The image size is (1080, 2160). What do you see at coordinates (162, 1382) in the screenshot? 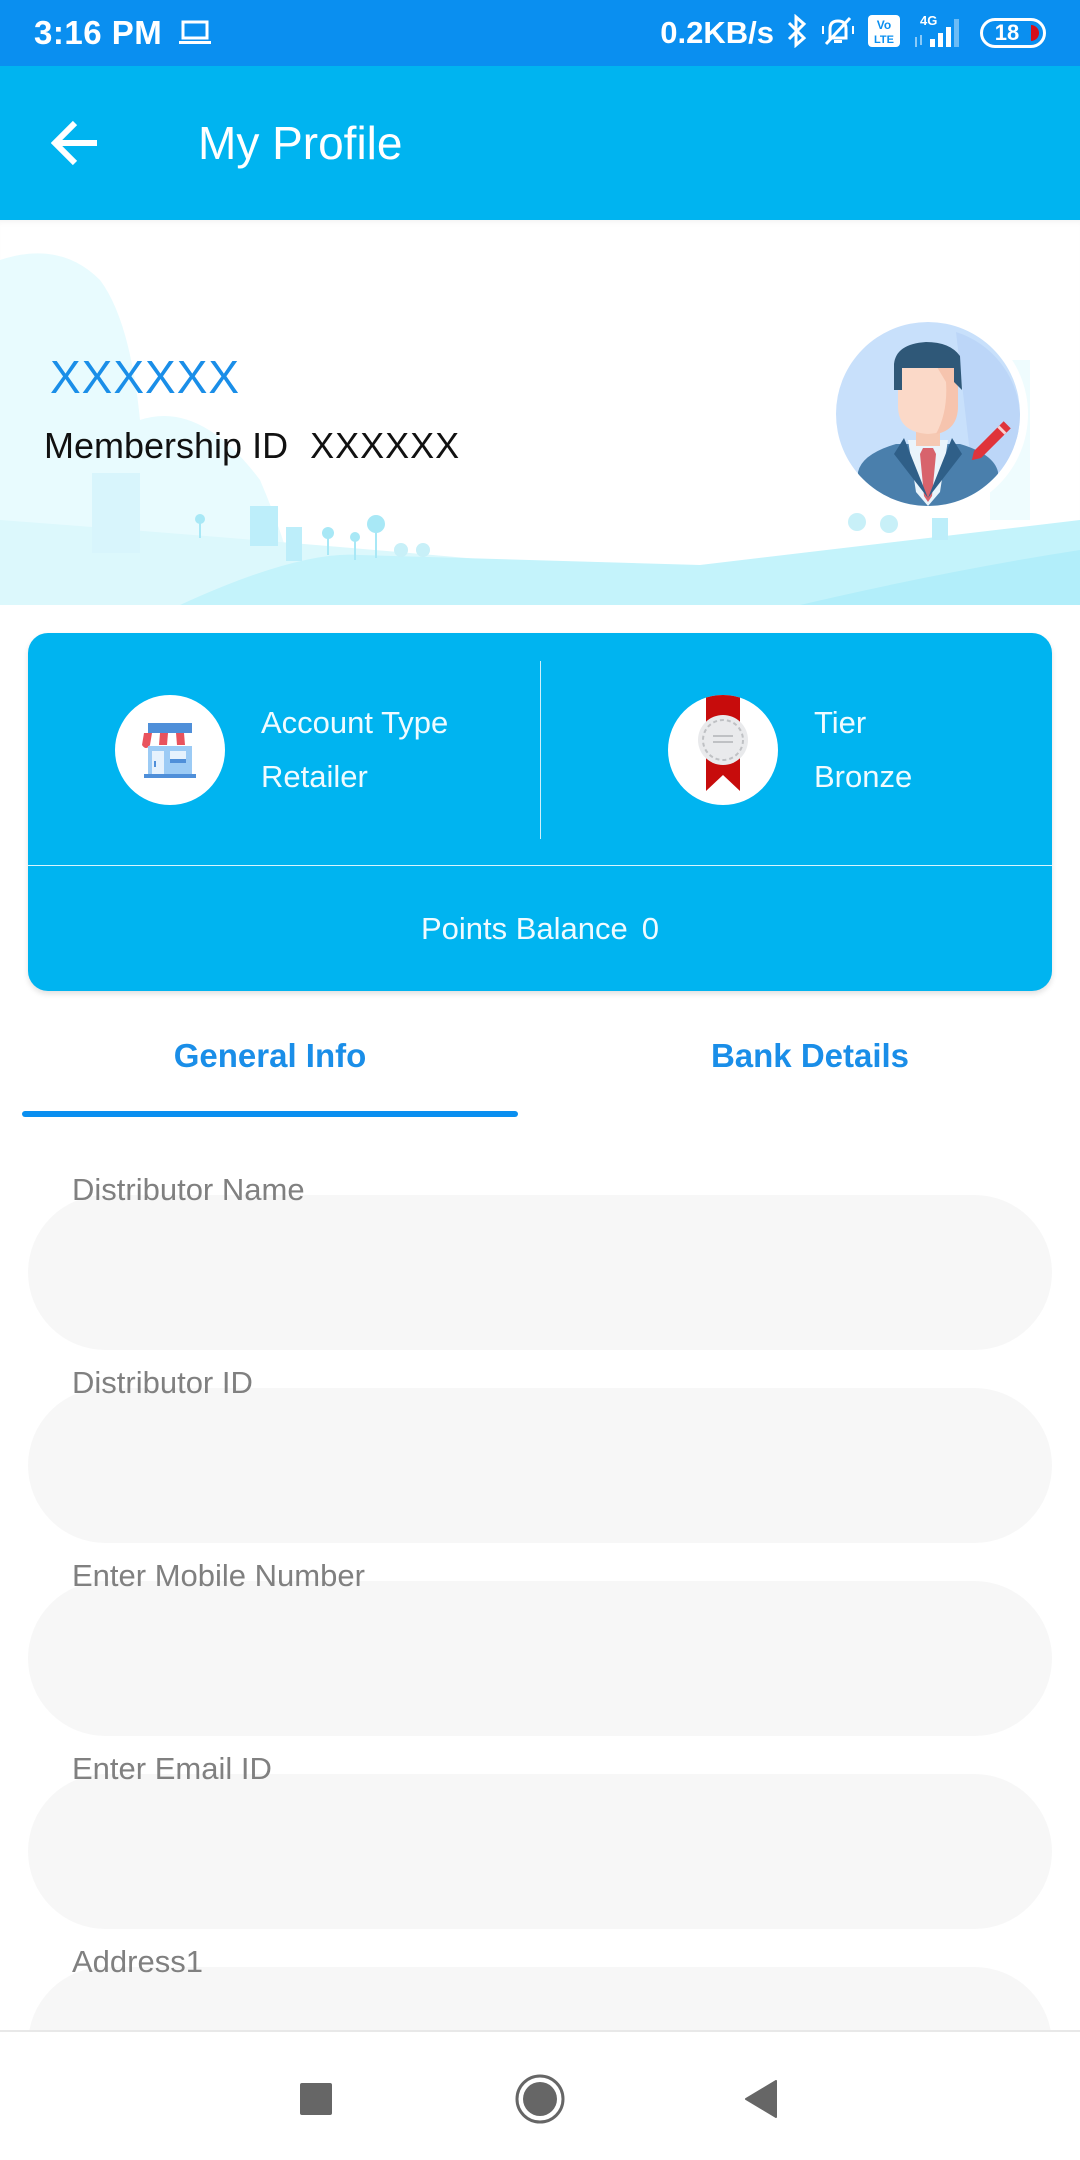
I see `distributor-id-label: Distributor ID` at bounding box center [162, 1382].